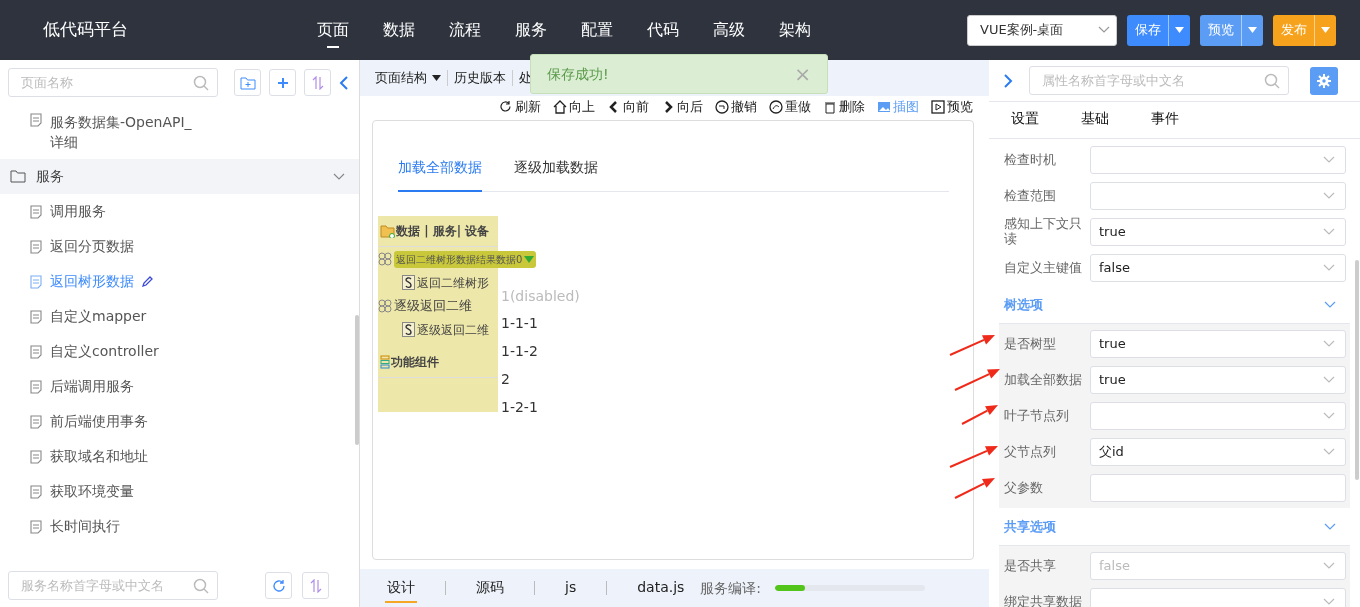 This screenshot has height=607, width=1360. Describe the element at coordinates (399, 30) in the screenshot. I see `nav-tab: 数据` at that location.